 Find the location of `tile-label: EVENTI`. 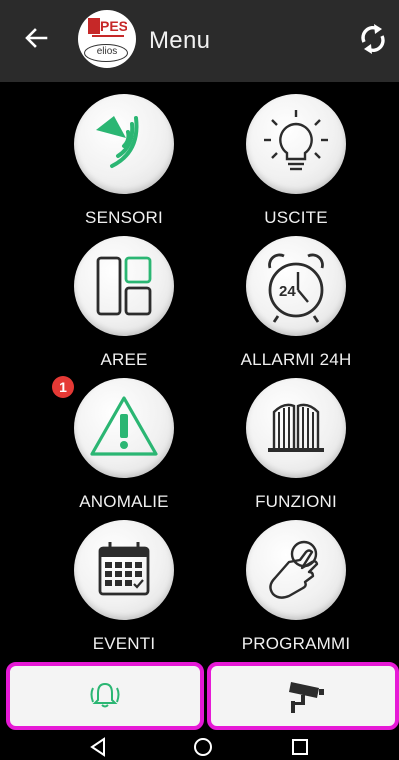

tile-label: EVENTI is located at coordinates (124, 643).